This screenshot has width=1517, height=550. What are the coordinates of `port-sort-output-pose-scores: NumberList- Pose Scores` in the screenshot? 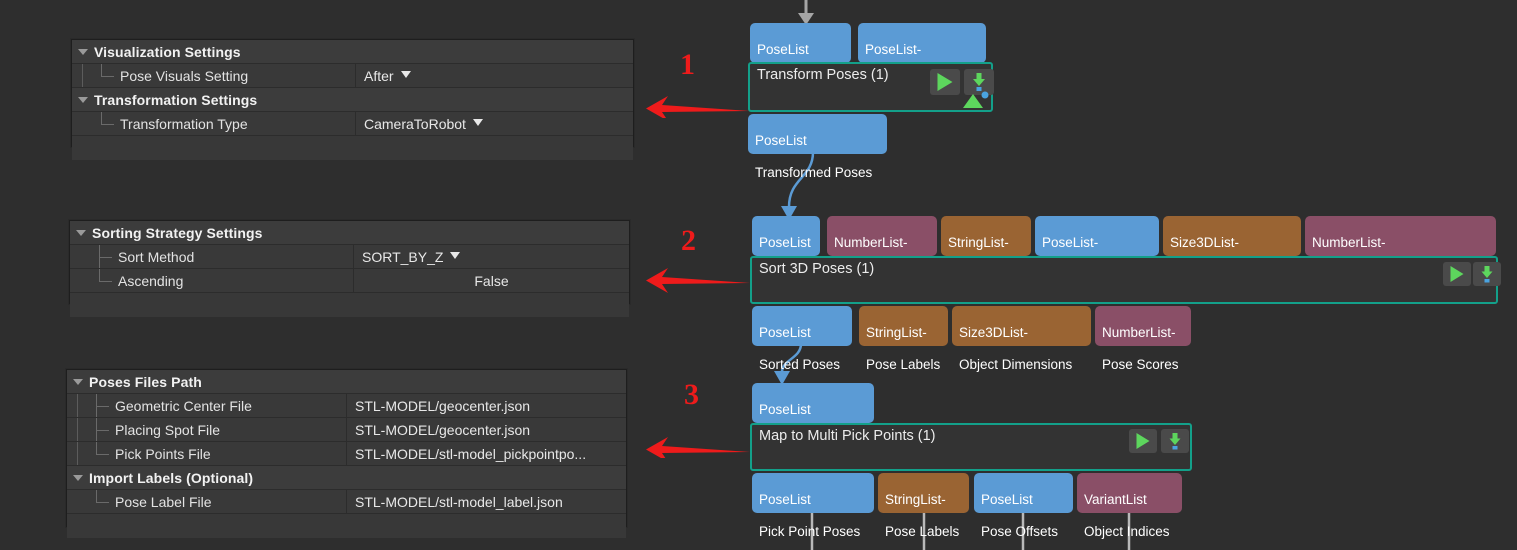 It's located at (1143, 339).